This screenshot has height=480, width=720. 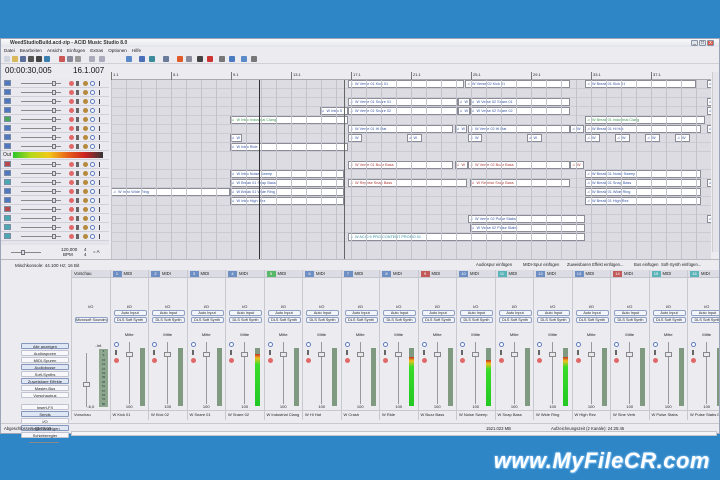 What do you see at coordinates (45, 374) in the screenshot?
I see `mixer-view-soft-synths: Soft-Synths` at bounding box center [45, 374].